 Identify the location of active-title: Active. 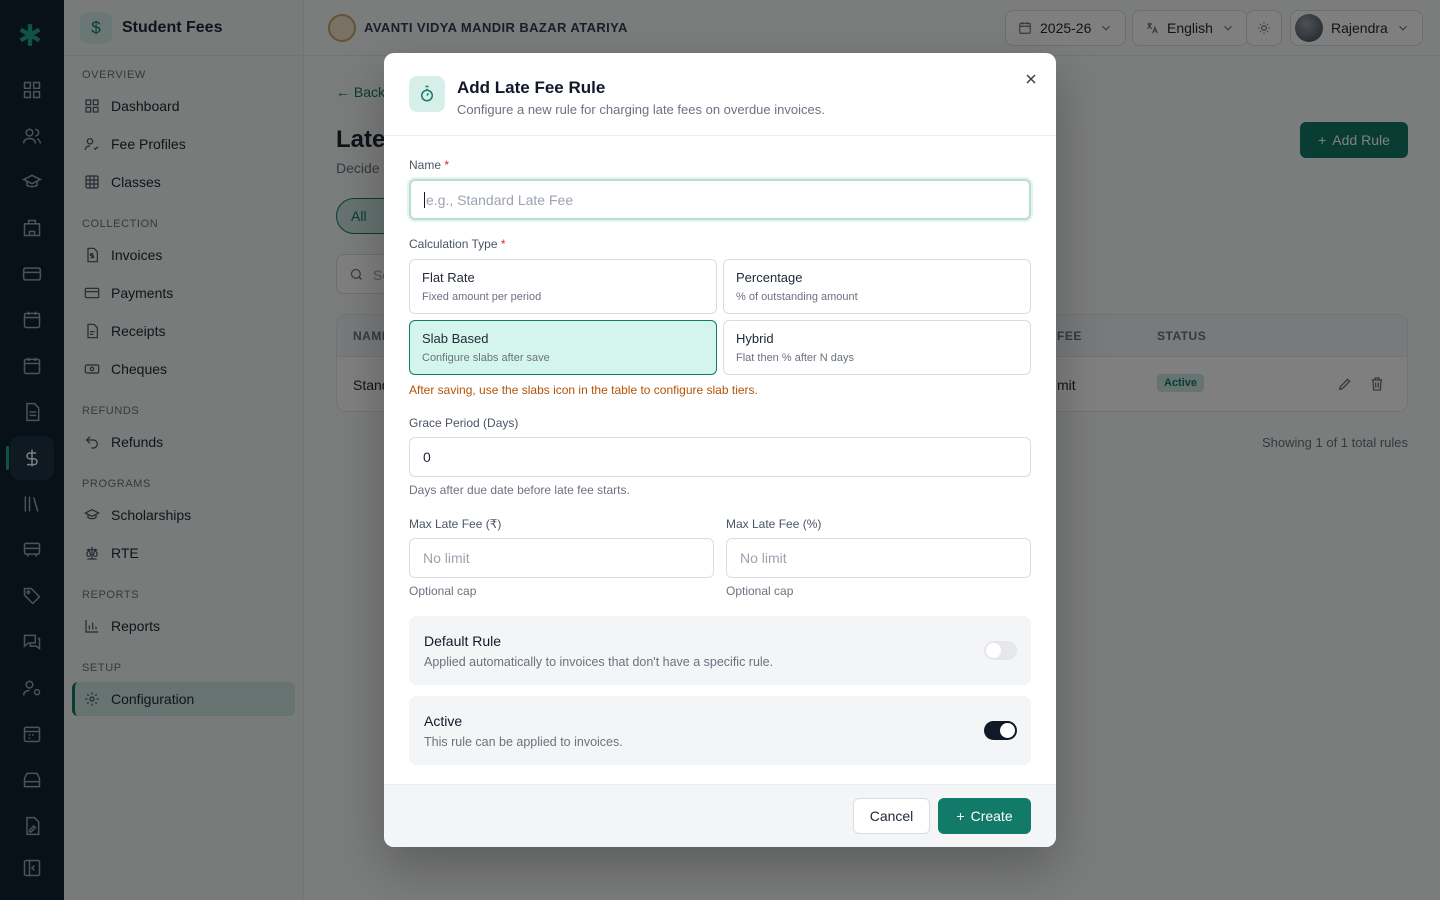
(443, 721).